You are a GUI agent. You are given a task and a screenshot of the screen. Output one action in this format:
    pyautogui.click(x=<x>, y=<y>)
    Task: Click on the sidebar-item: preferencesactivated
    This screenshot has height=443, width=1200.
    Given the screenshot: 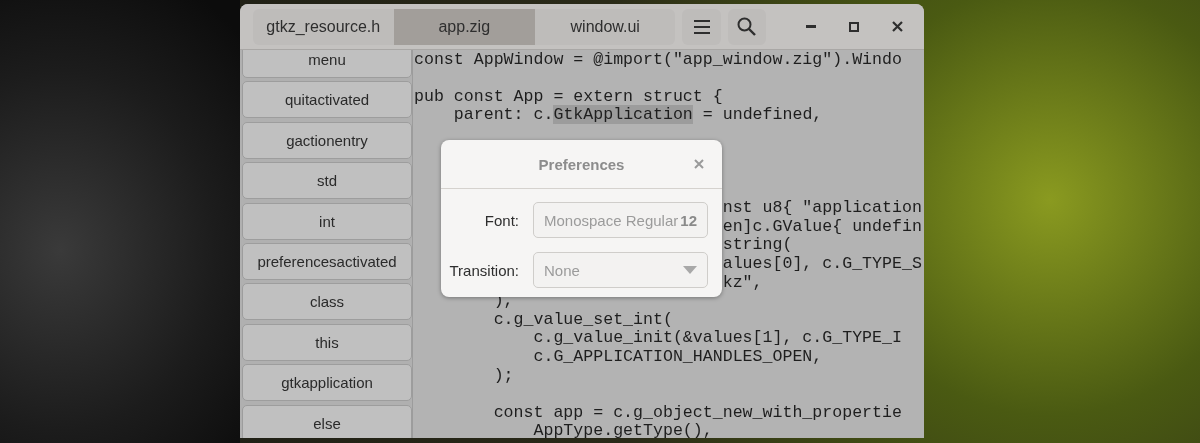 What is the action you would take?
    pyautogui.click(x=327, y=261)
    